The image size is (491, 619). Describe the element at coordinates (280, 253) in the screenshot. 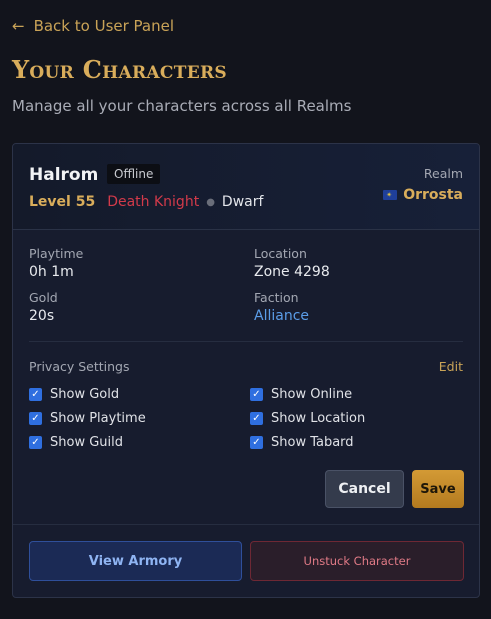

I see `location-label: Location` at that location.